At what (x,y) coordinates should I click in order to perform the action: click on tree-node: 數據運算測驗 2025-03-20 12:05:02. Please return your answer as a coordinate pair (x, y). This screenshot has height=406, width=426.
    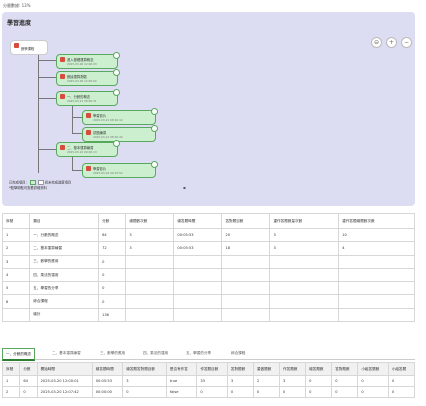
    Looking at the image, I should click on (88, 77).